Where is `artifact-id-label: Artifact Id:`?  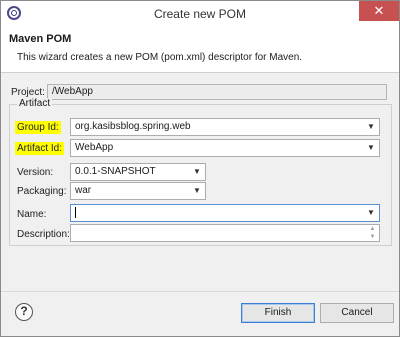
artifact-id-label: Artifact Id: is located at coordinates (40, 148).